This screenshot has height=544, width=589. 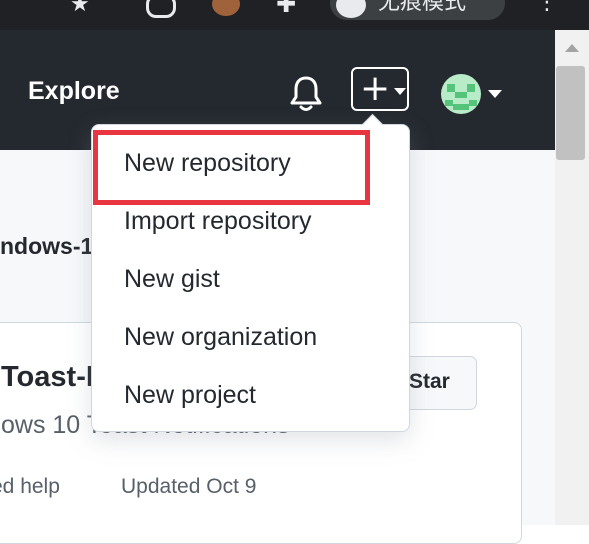 I want to click on star-button-label: Star, so click(x=429, y=381).